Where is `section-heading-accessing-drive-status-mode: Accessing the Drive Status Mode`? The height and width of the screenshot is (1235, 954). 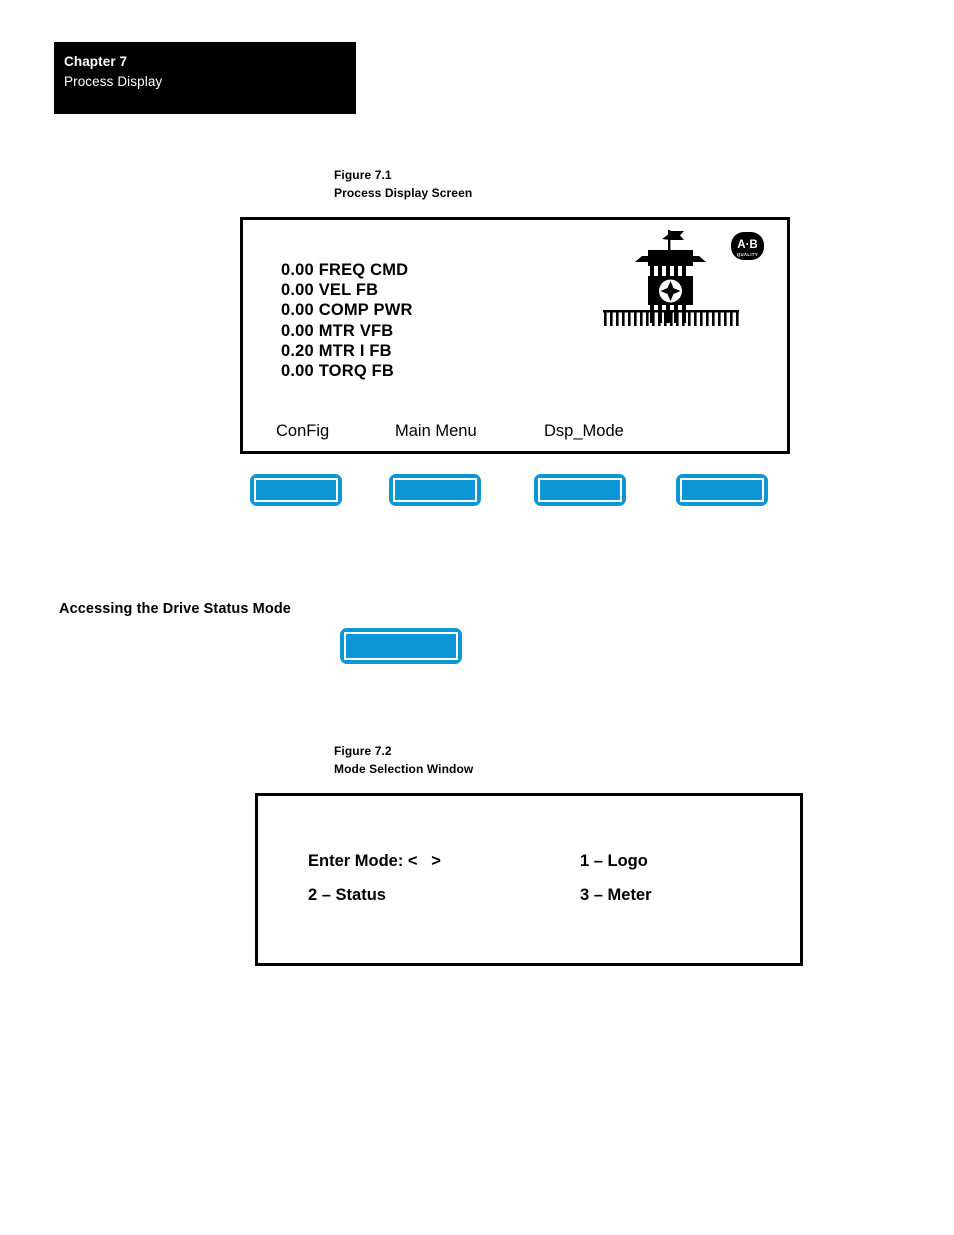
section-heading-accessing-drive-status-mode: Accessing the Drive Status Mode is located at coordinates (175, 609).